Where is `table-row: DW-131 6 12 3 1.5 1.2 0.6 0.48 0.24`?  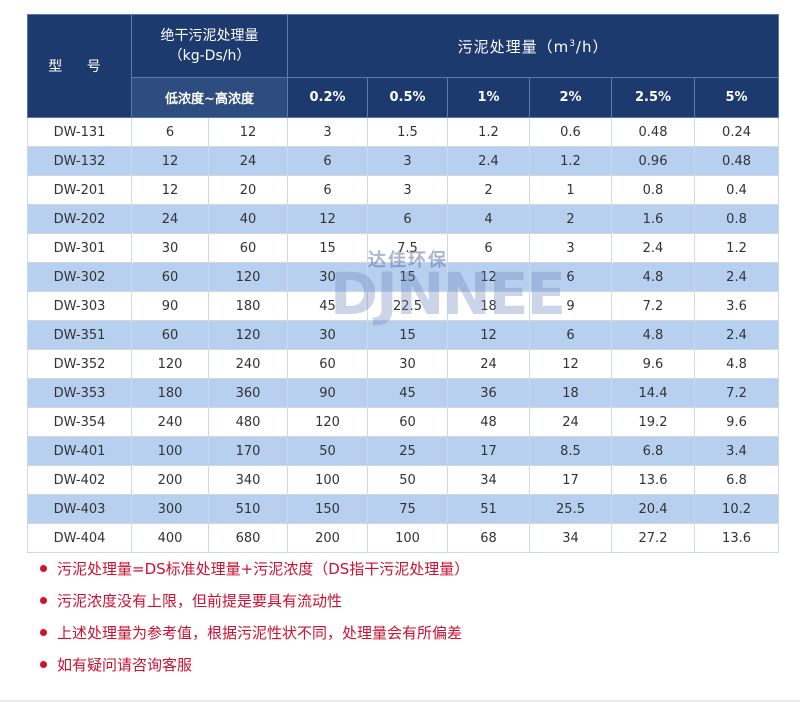 table-row: DW-131 6 12 3 1.5 1.2 0.6 0.48 0.24 is located at coordinates (403, 132).